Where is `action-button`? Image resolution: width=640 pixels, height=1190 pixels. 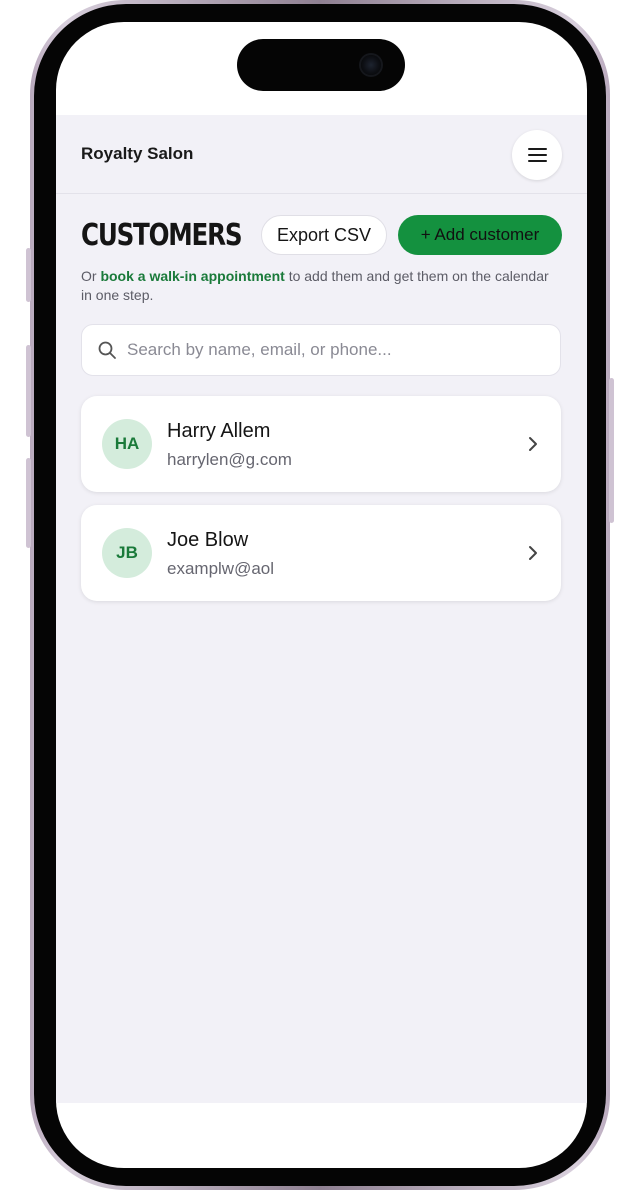
action-button is located at coordinates (28, 275).